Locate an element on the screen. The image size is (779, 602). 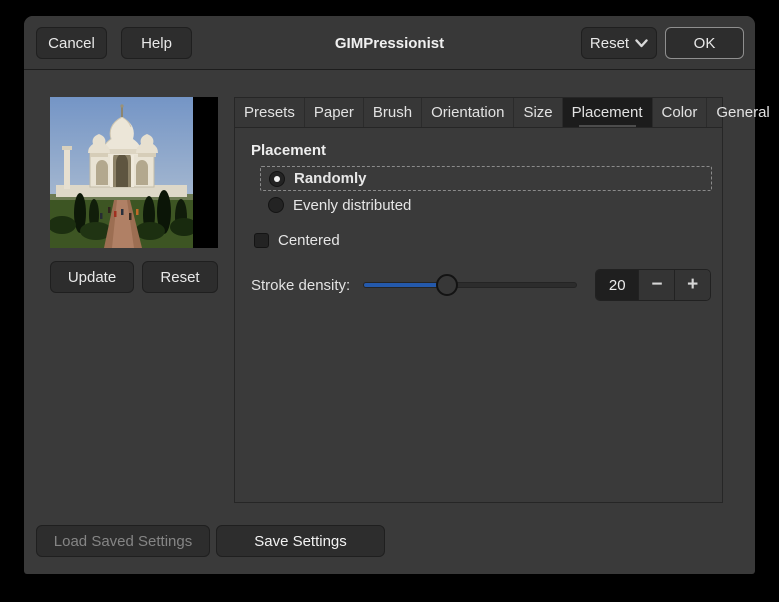
radio-option-randomly: Randomly is located at coordinates (486, 178).